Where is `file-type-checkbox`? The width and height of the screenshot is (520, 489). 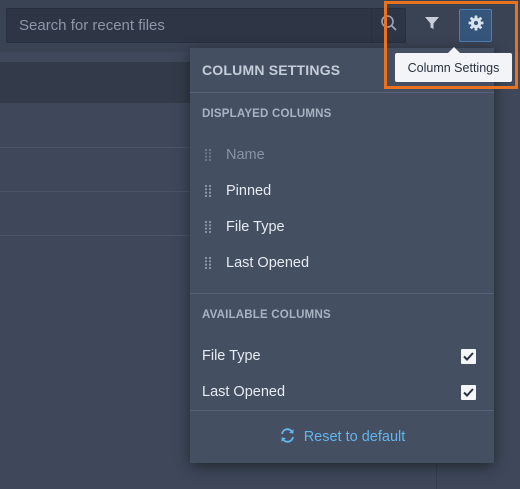
file-type-checkbox is located at coordinates (468, 356).